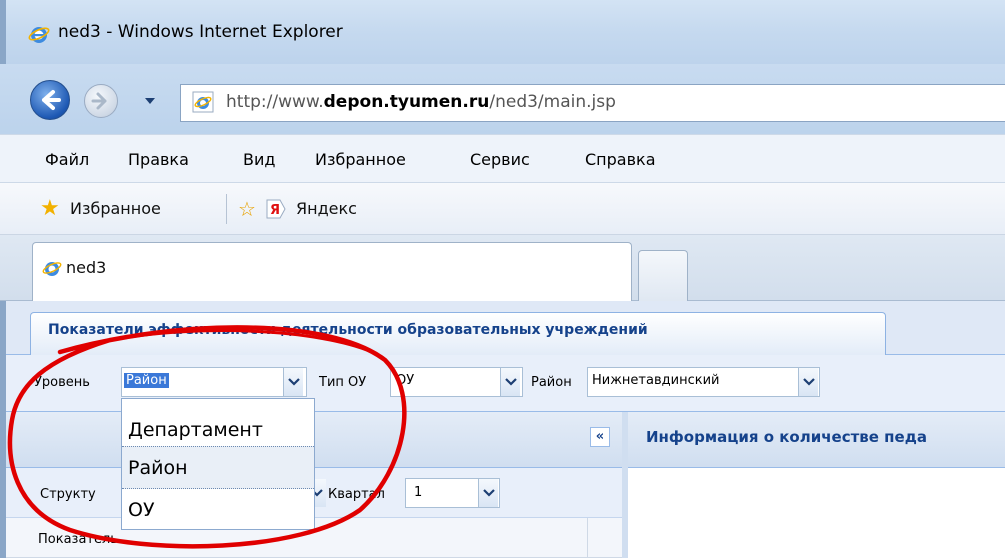  Describe the element at coordinates (150, 101) in the screenshot. I see `recent-pages-dropdown-icon` at that location.